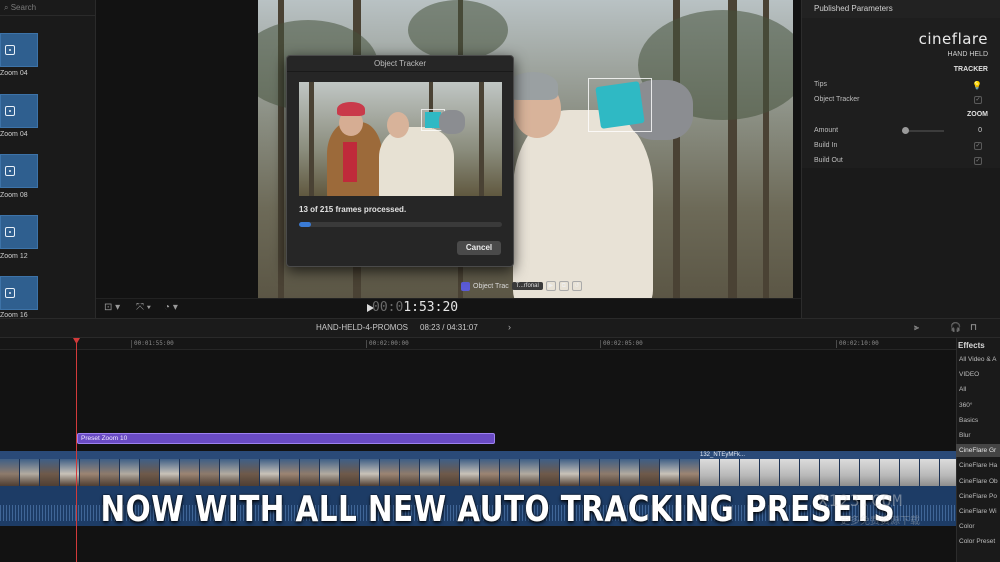 This screenshot has width=1000, height=562. I want to click on dialog-title: Object Tracker, so click(400, 64).